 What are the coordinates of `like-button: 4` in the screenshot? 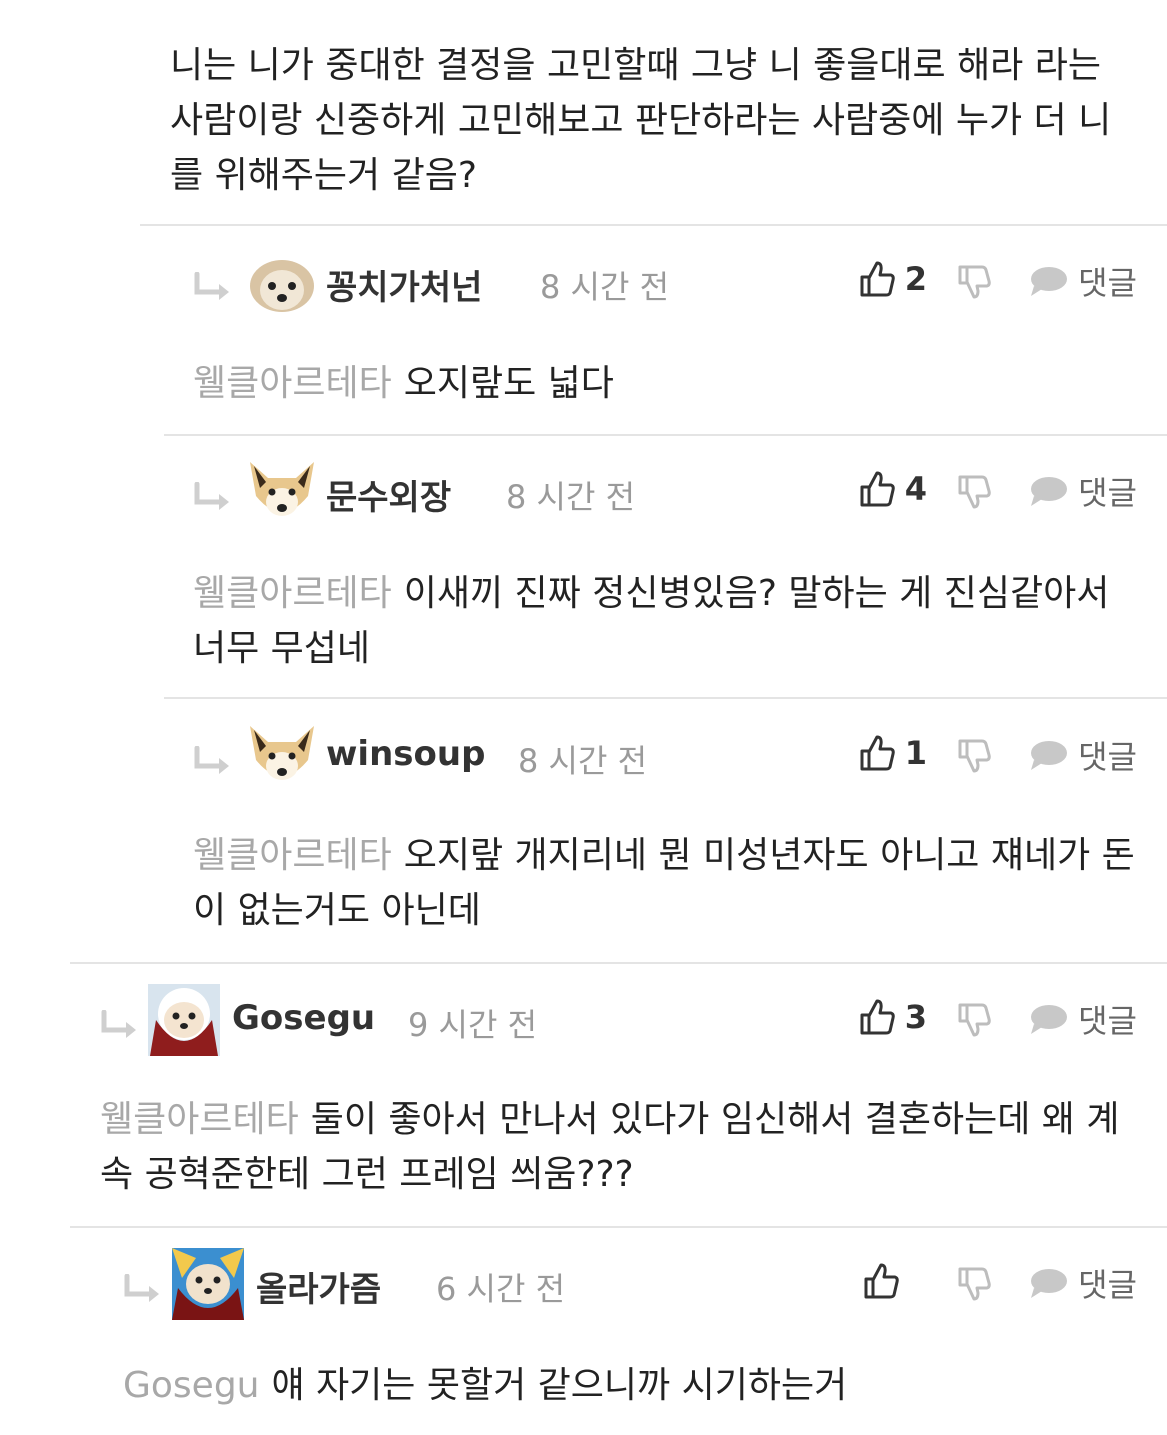 It's located at (893, 489).